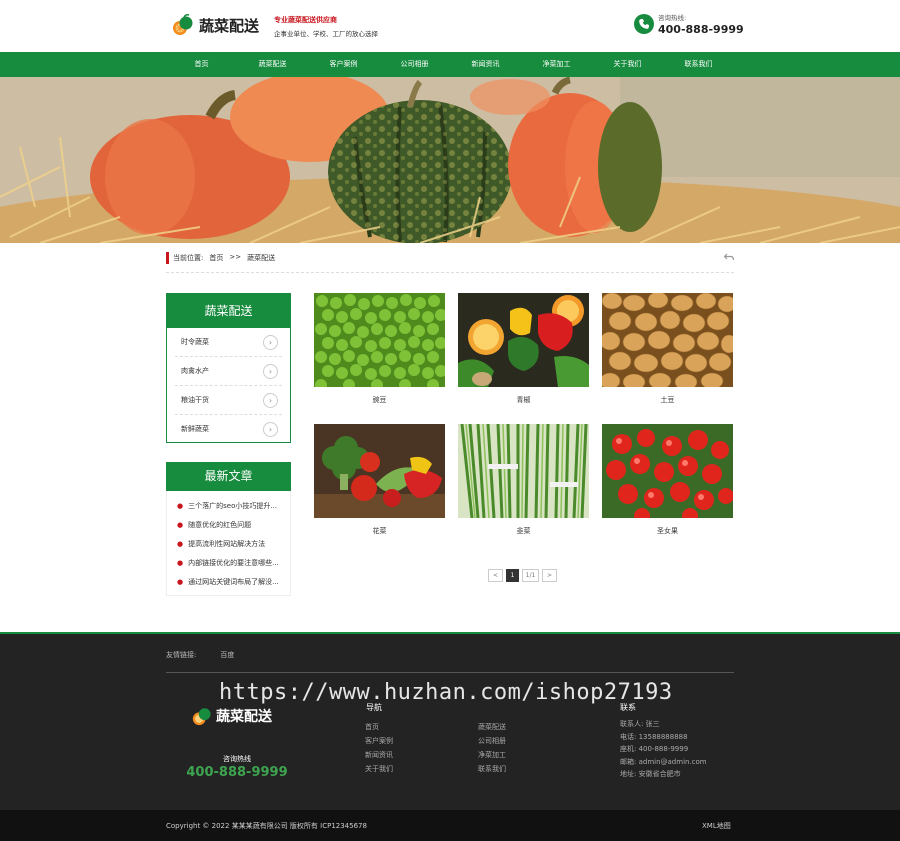  I want to click on footer-nav-col1: 首页 客户案例 新闻资讯 关于我们, so click(379, 748).